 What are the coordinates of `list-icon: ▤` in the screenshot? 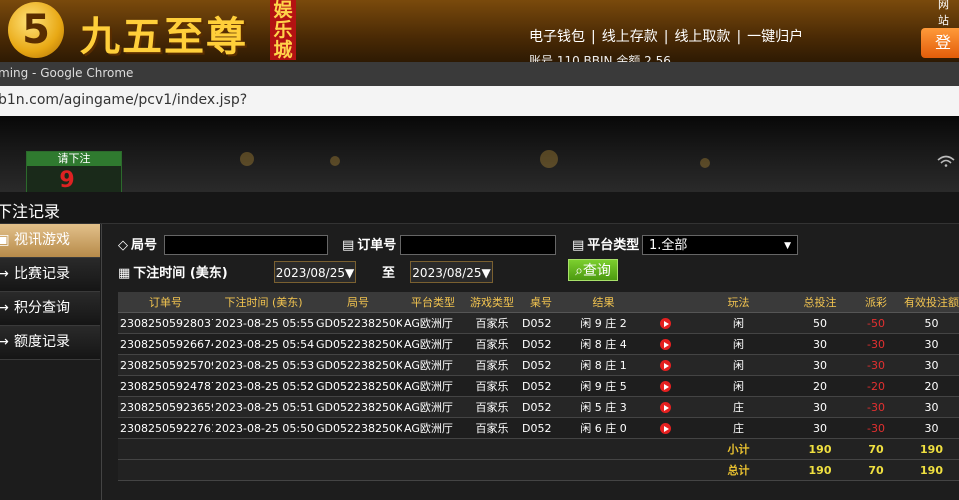 It's located at (578, 245).